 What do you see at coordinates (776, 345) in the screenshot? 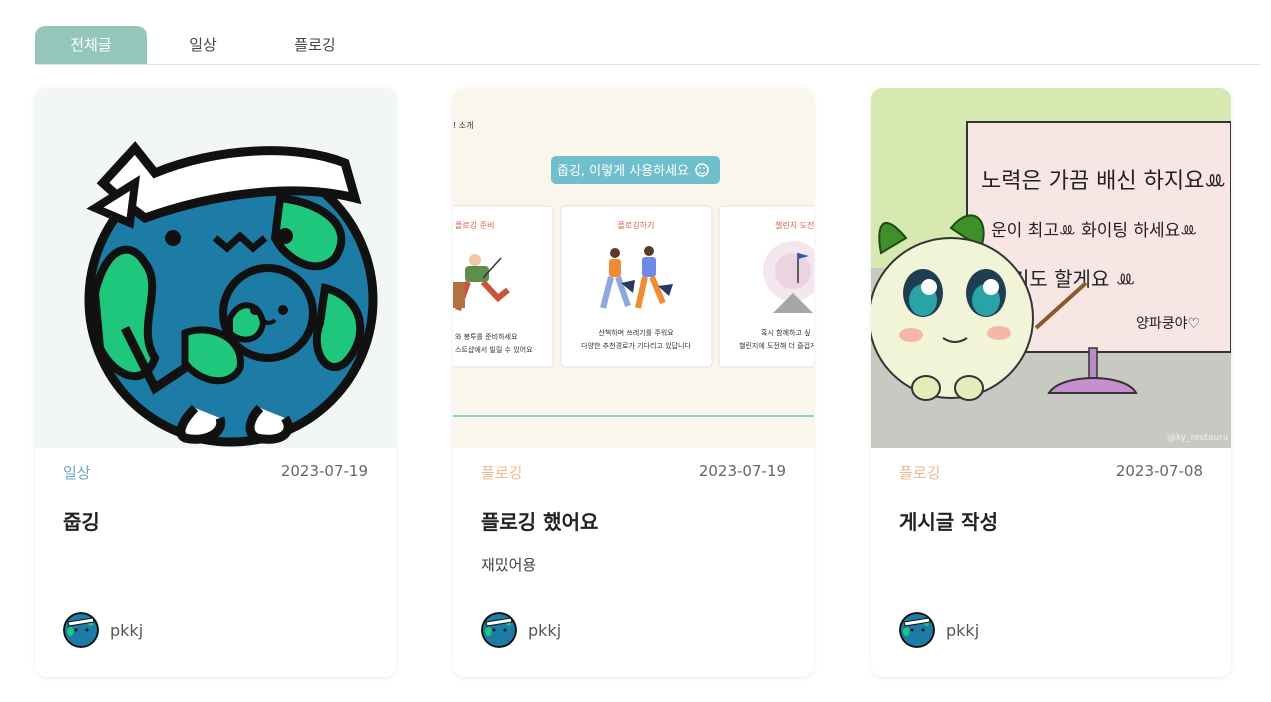
I see `guide-col3-line2: 챌린지에 도전해 더 즐겁게` at bounding box center [776, 345].